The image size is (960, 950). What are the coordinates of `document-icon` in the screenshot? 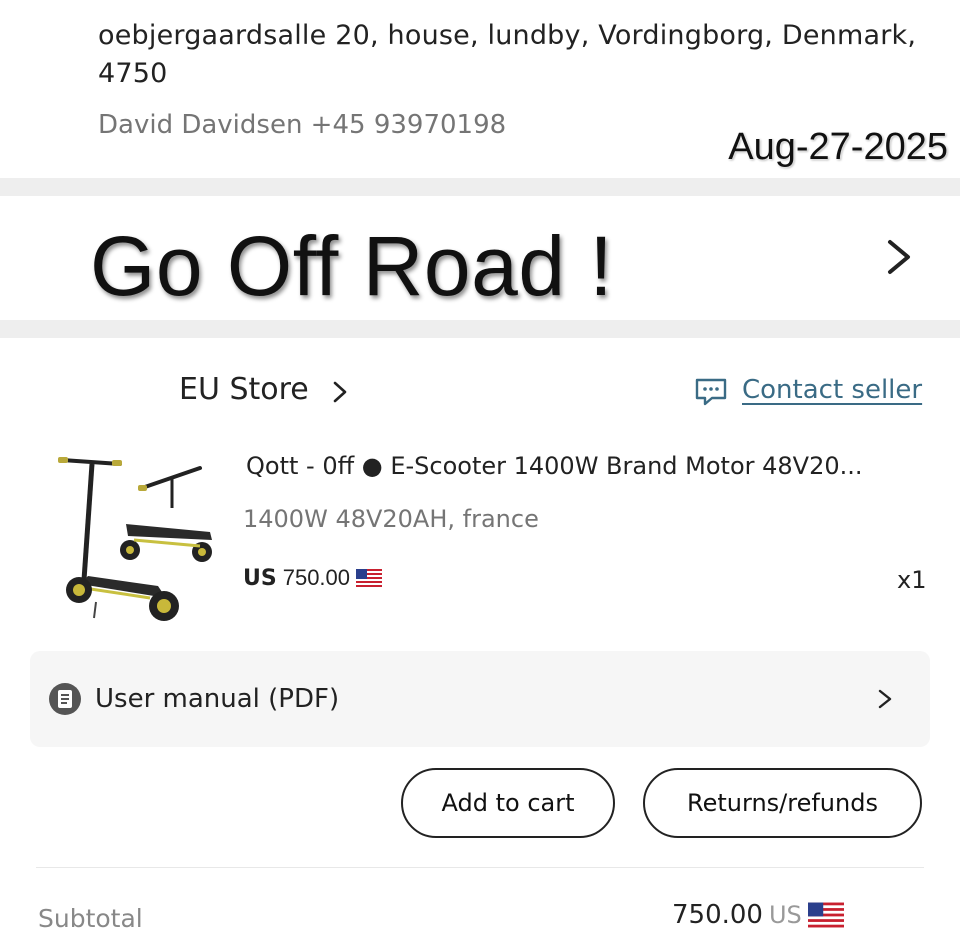 It's located at (65, 699).